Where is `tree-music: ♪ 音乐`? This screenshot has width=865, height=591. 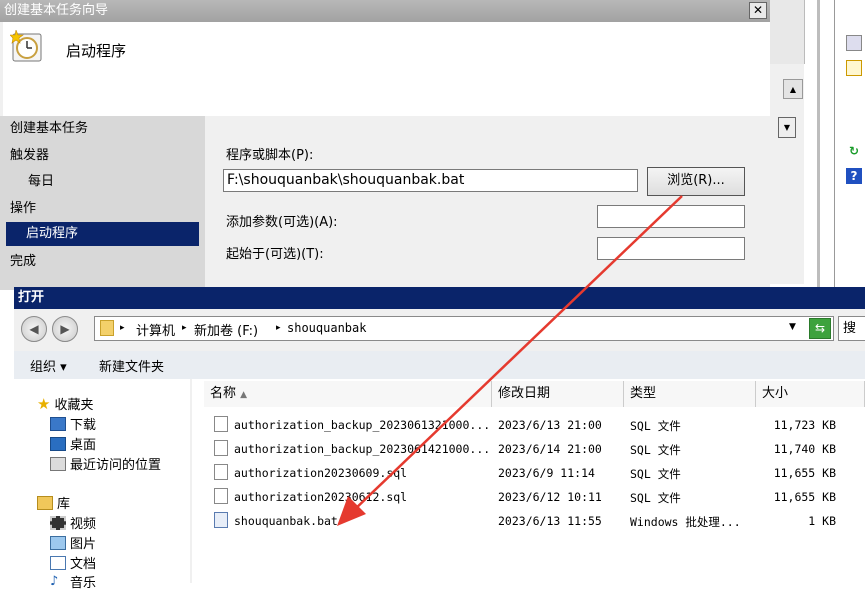 tree-music: ♪ 音乐 is located at coordinates (73, 581).